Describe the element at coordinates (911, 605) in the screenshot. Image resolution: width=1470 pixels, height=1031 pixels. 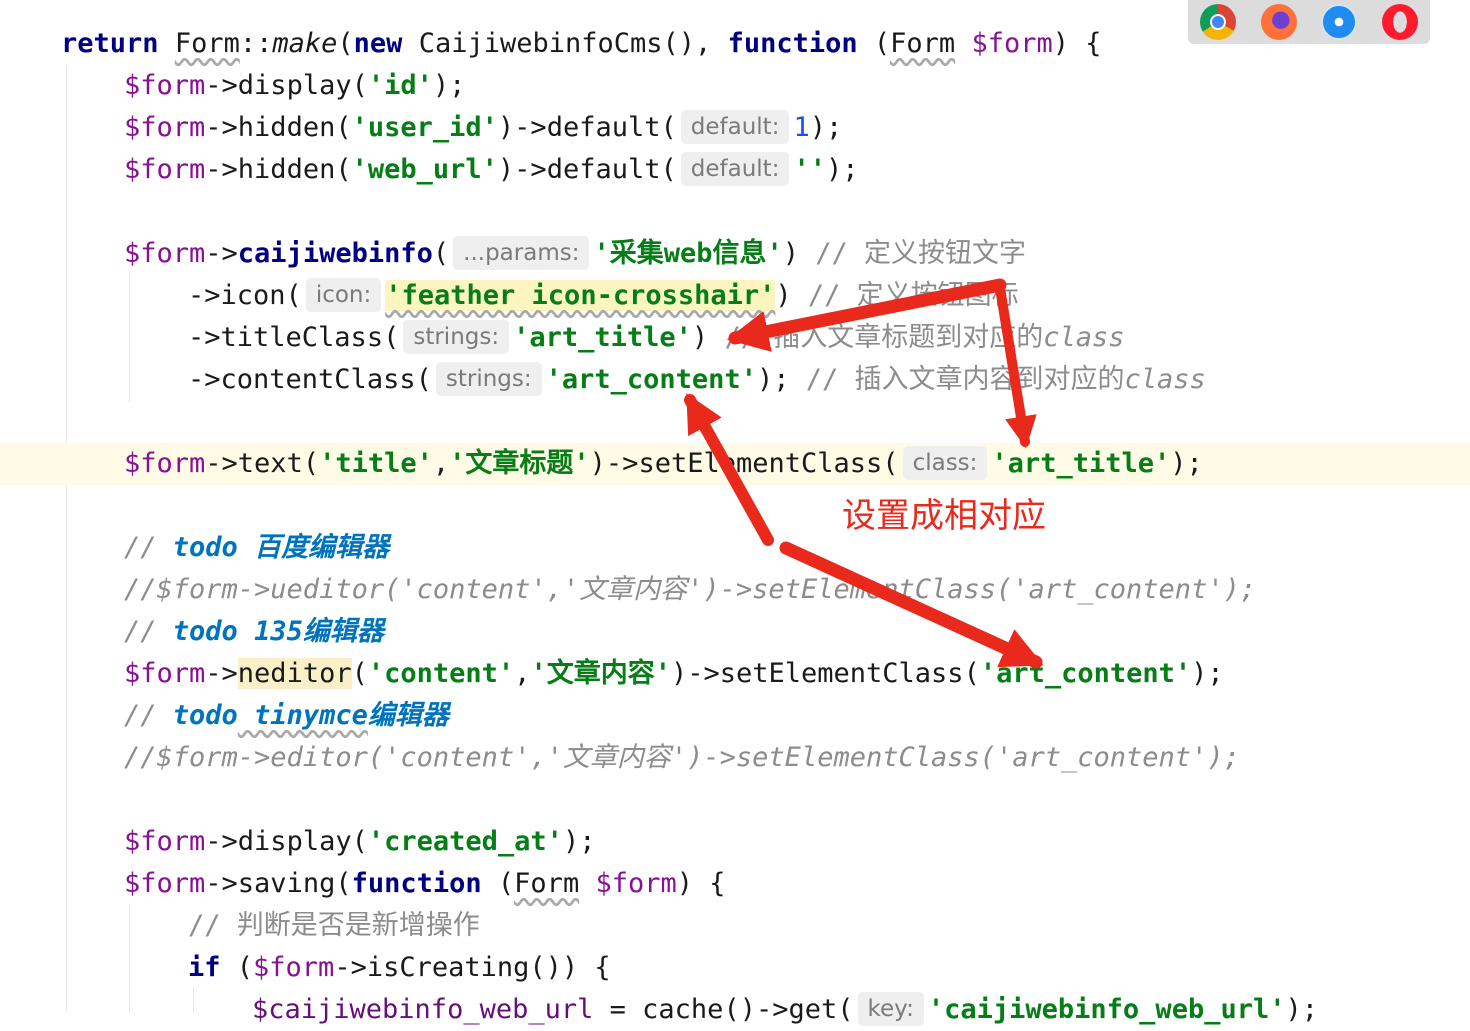
I see `arrow-to-art-content` at that location.